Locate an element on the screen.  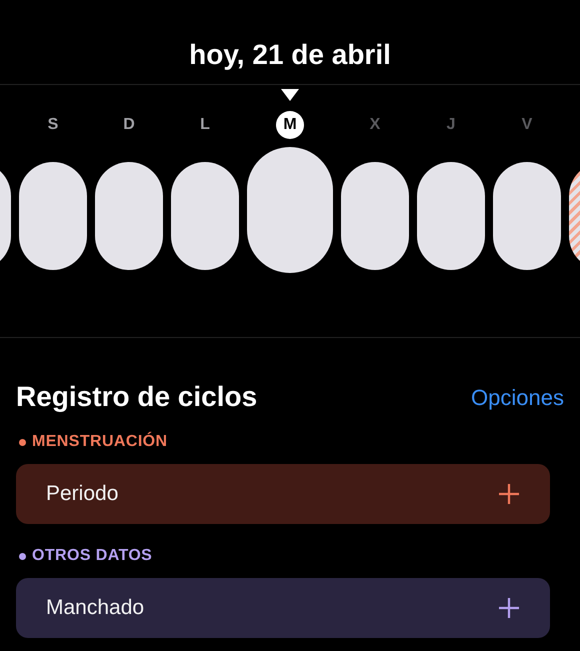
options-link: Opciones is located at coordinates (517, 397).